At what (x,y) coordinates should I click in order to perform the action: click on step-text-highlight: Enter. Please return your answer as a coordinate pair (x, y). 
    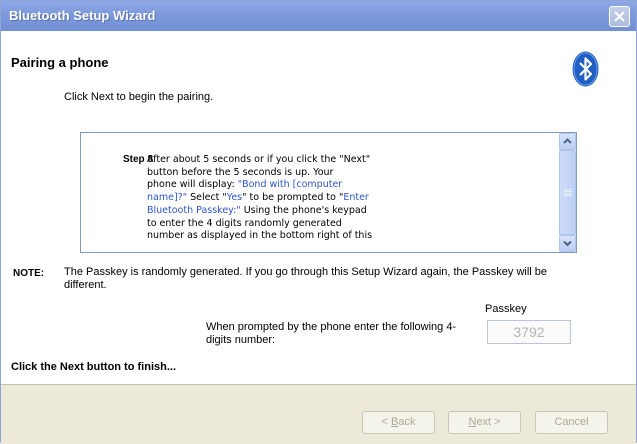
    Looking at the image, I should click on (356, 198).